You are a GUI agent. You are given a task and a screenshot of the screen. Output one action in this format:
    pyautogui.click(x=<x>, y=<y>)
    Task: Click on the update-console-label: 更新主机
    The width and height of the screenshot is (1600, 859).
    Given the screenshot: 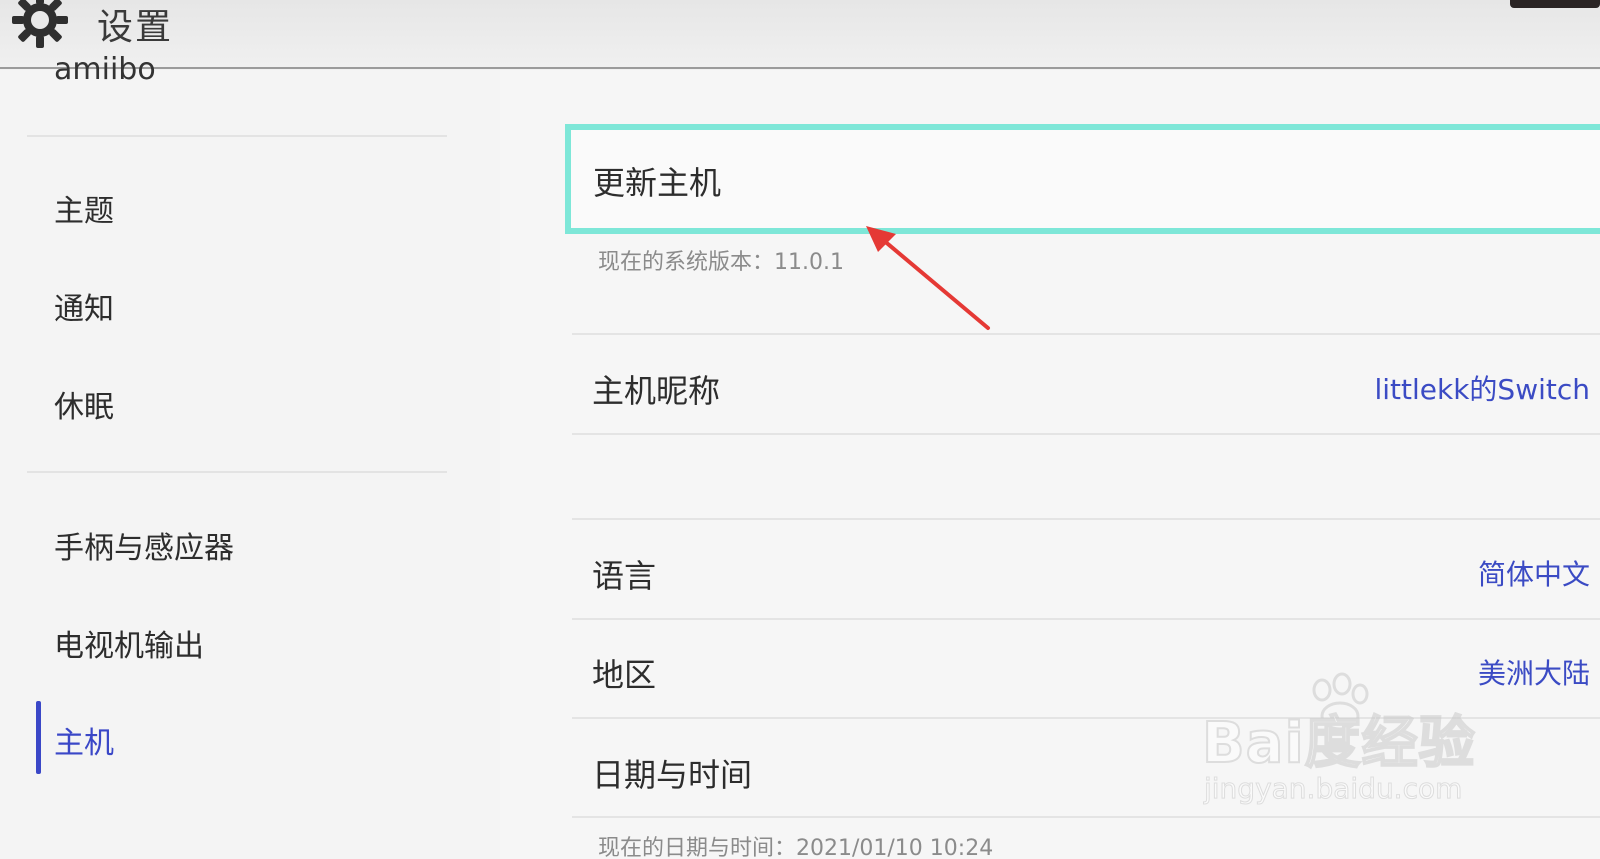 What is the action you would take?
    pyautogui.click(x=657, y=183)
    